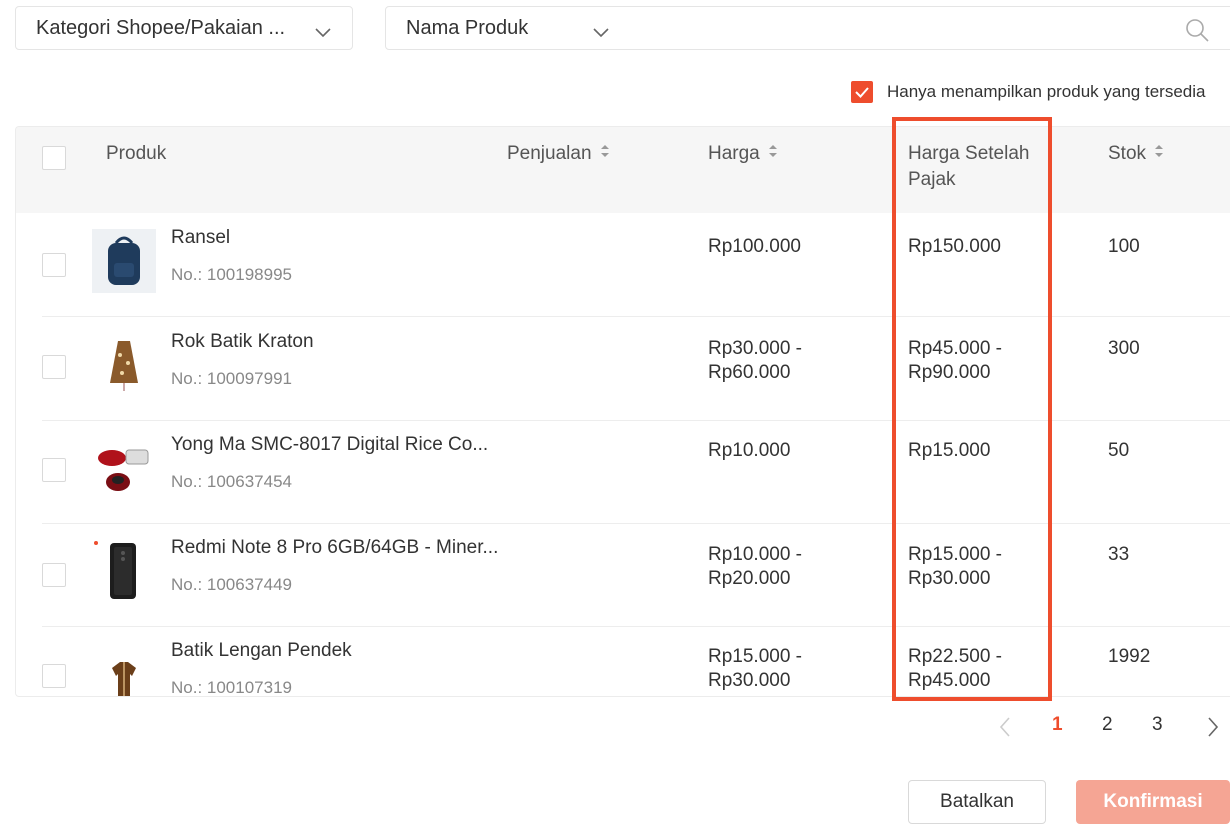 Image resolution: width=1230 pixels, height=824 pixels. I want to click on column-header-sales: Penjualan, so click(558, 154).